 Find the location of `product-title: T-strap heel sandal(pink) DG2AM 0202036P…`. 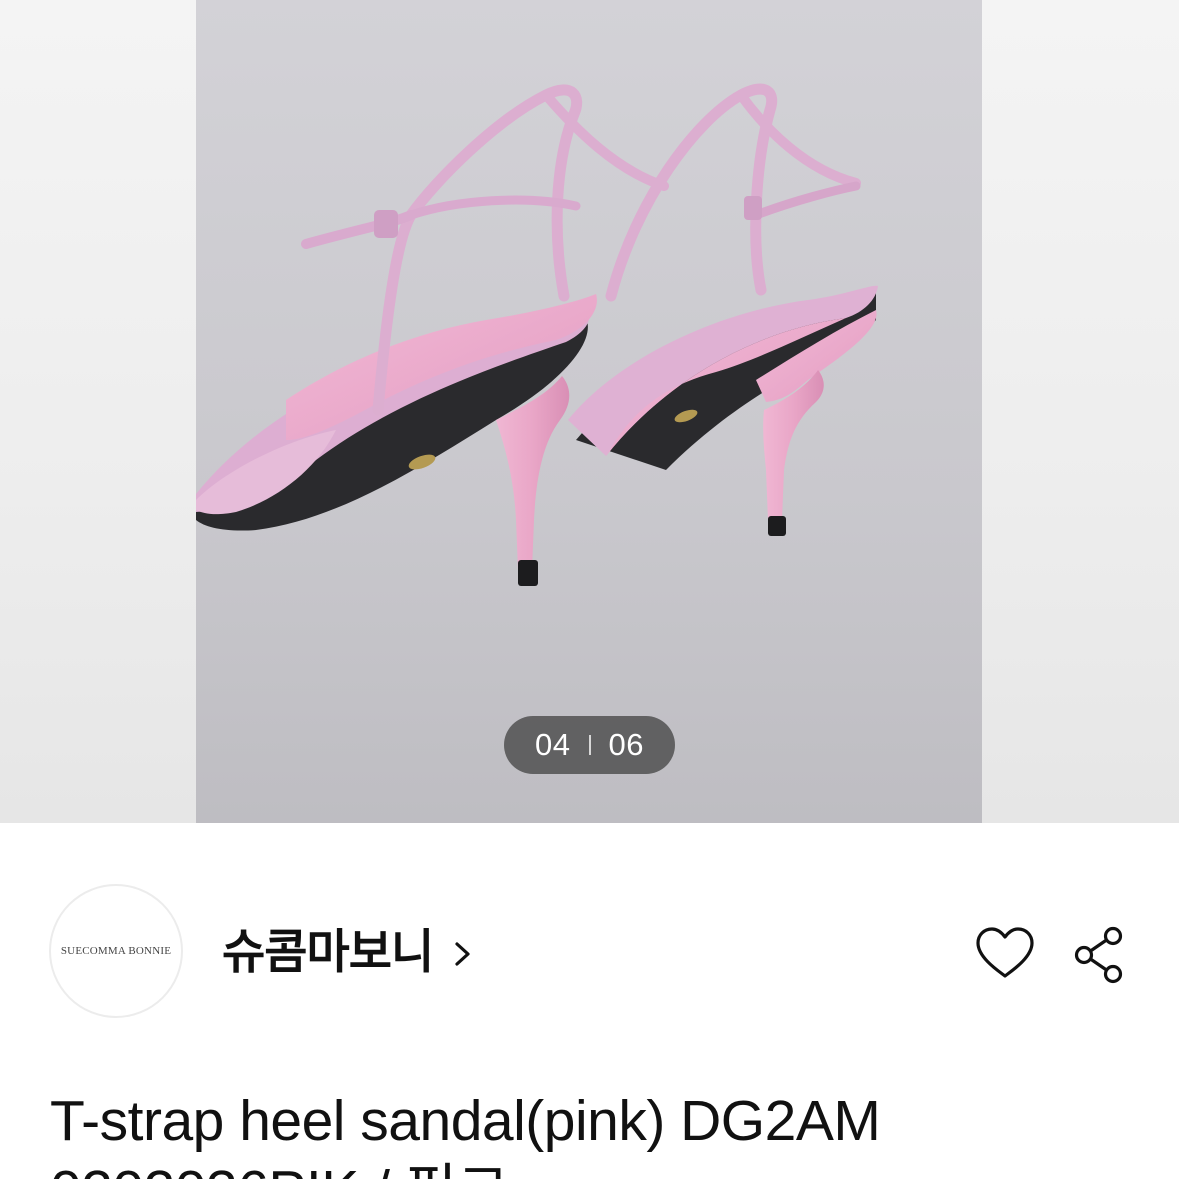

product-title: T-strap heel sandal(pink) DG2AM 0202036P… is located at coordinates (465, 1134).